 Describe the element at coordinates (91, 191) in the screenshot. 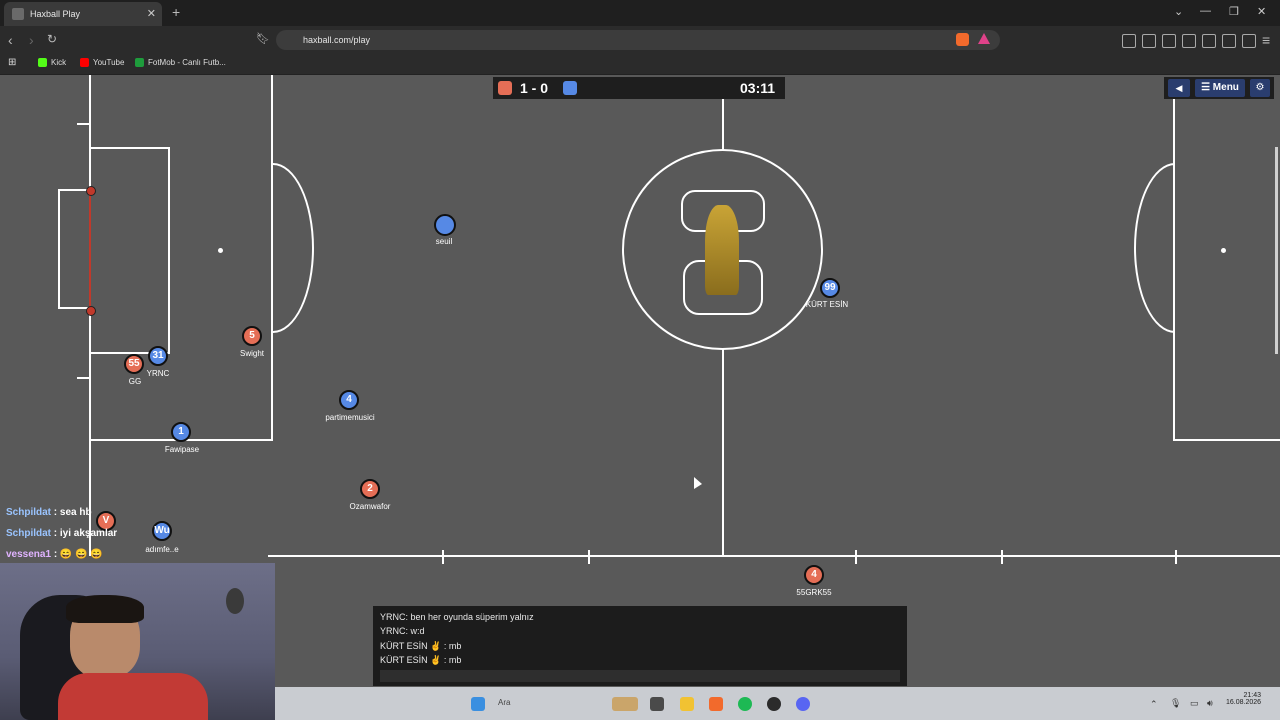

I see `goal-post` at that location.